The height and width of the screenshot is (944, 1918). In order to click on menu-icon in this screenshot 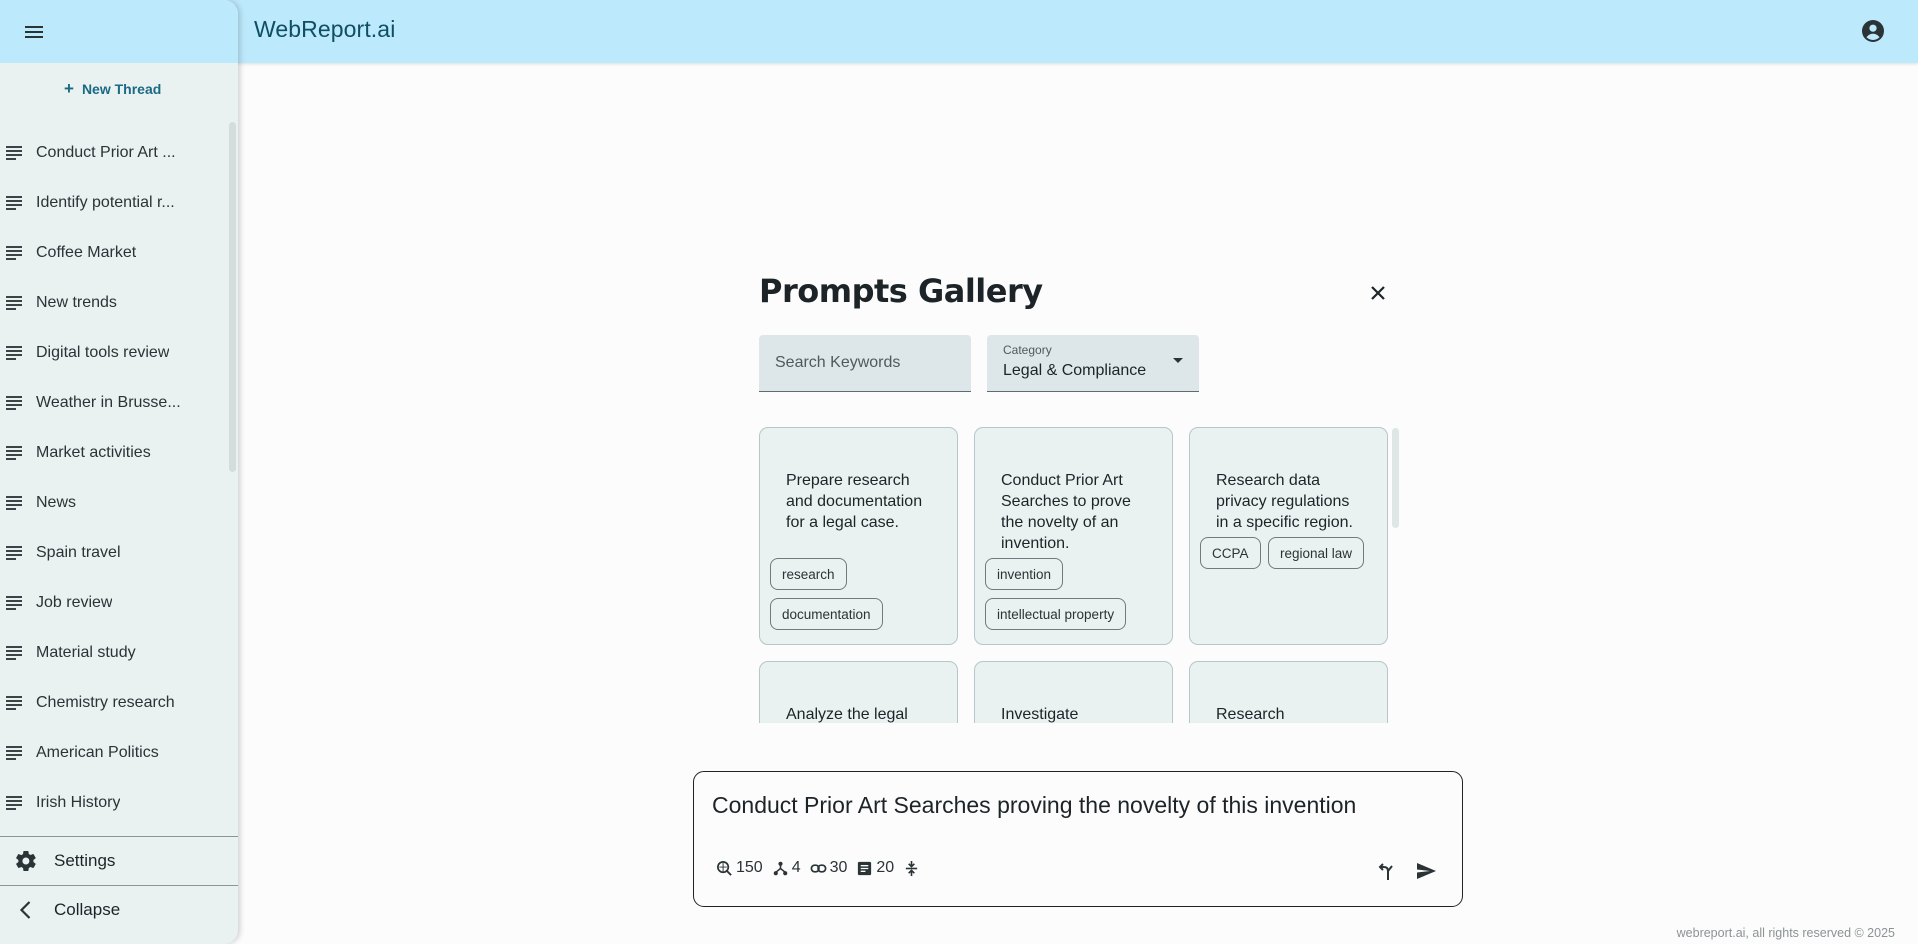, I will do `click(34, 32)`.